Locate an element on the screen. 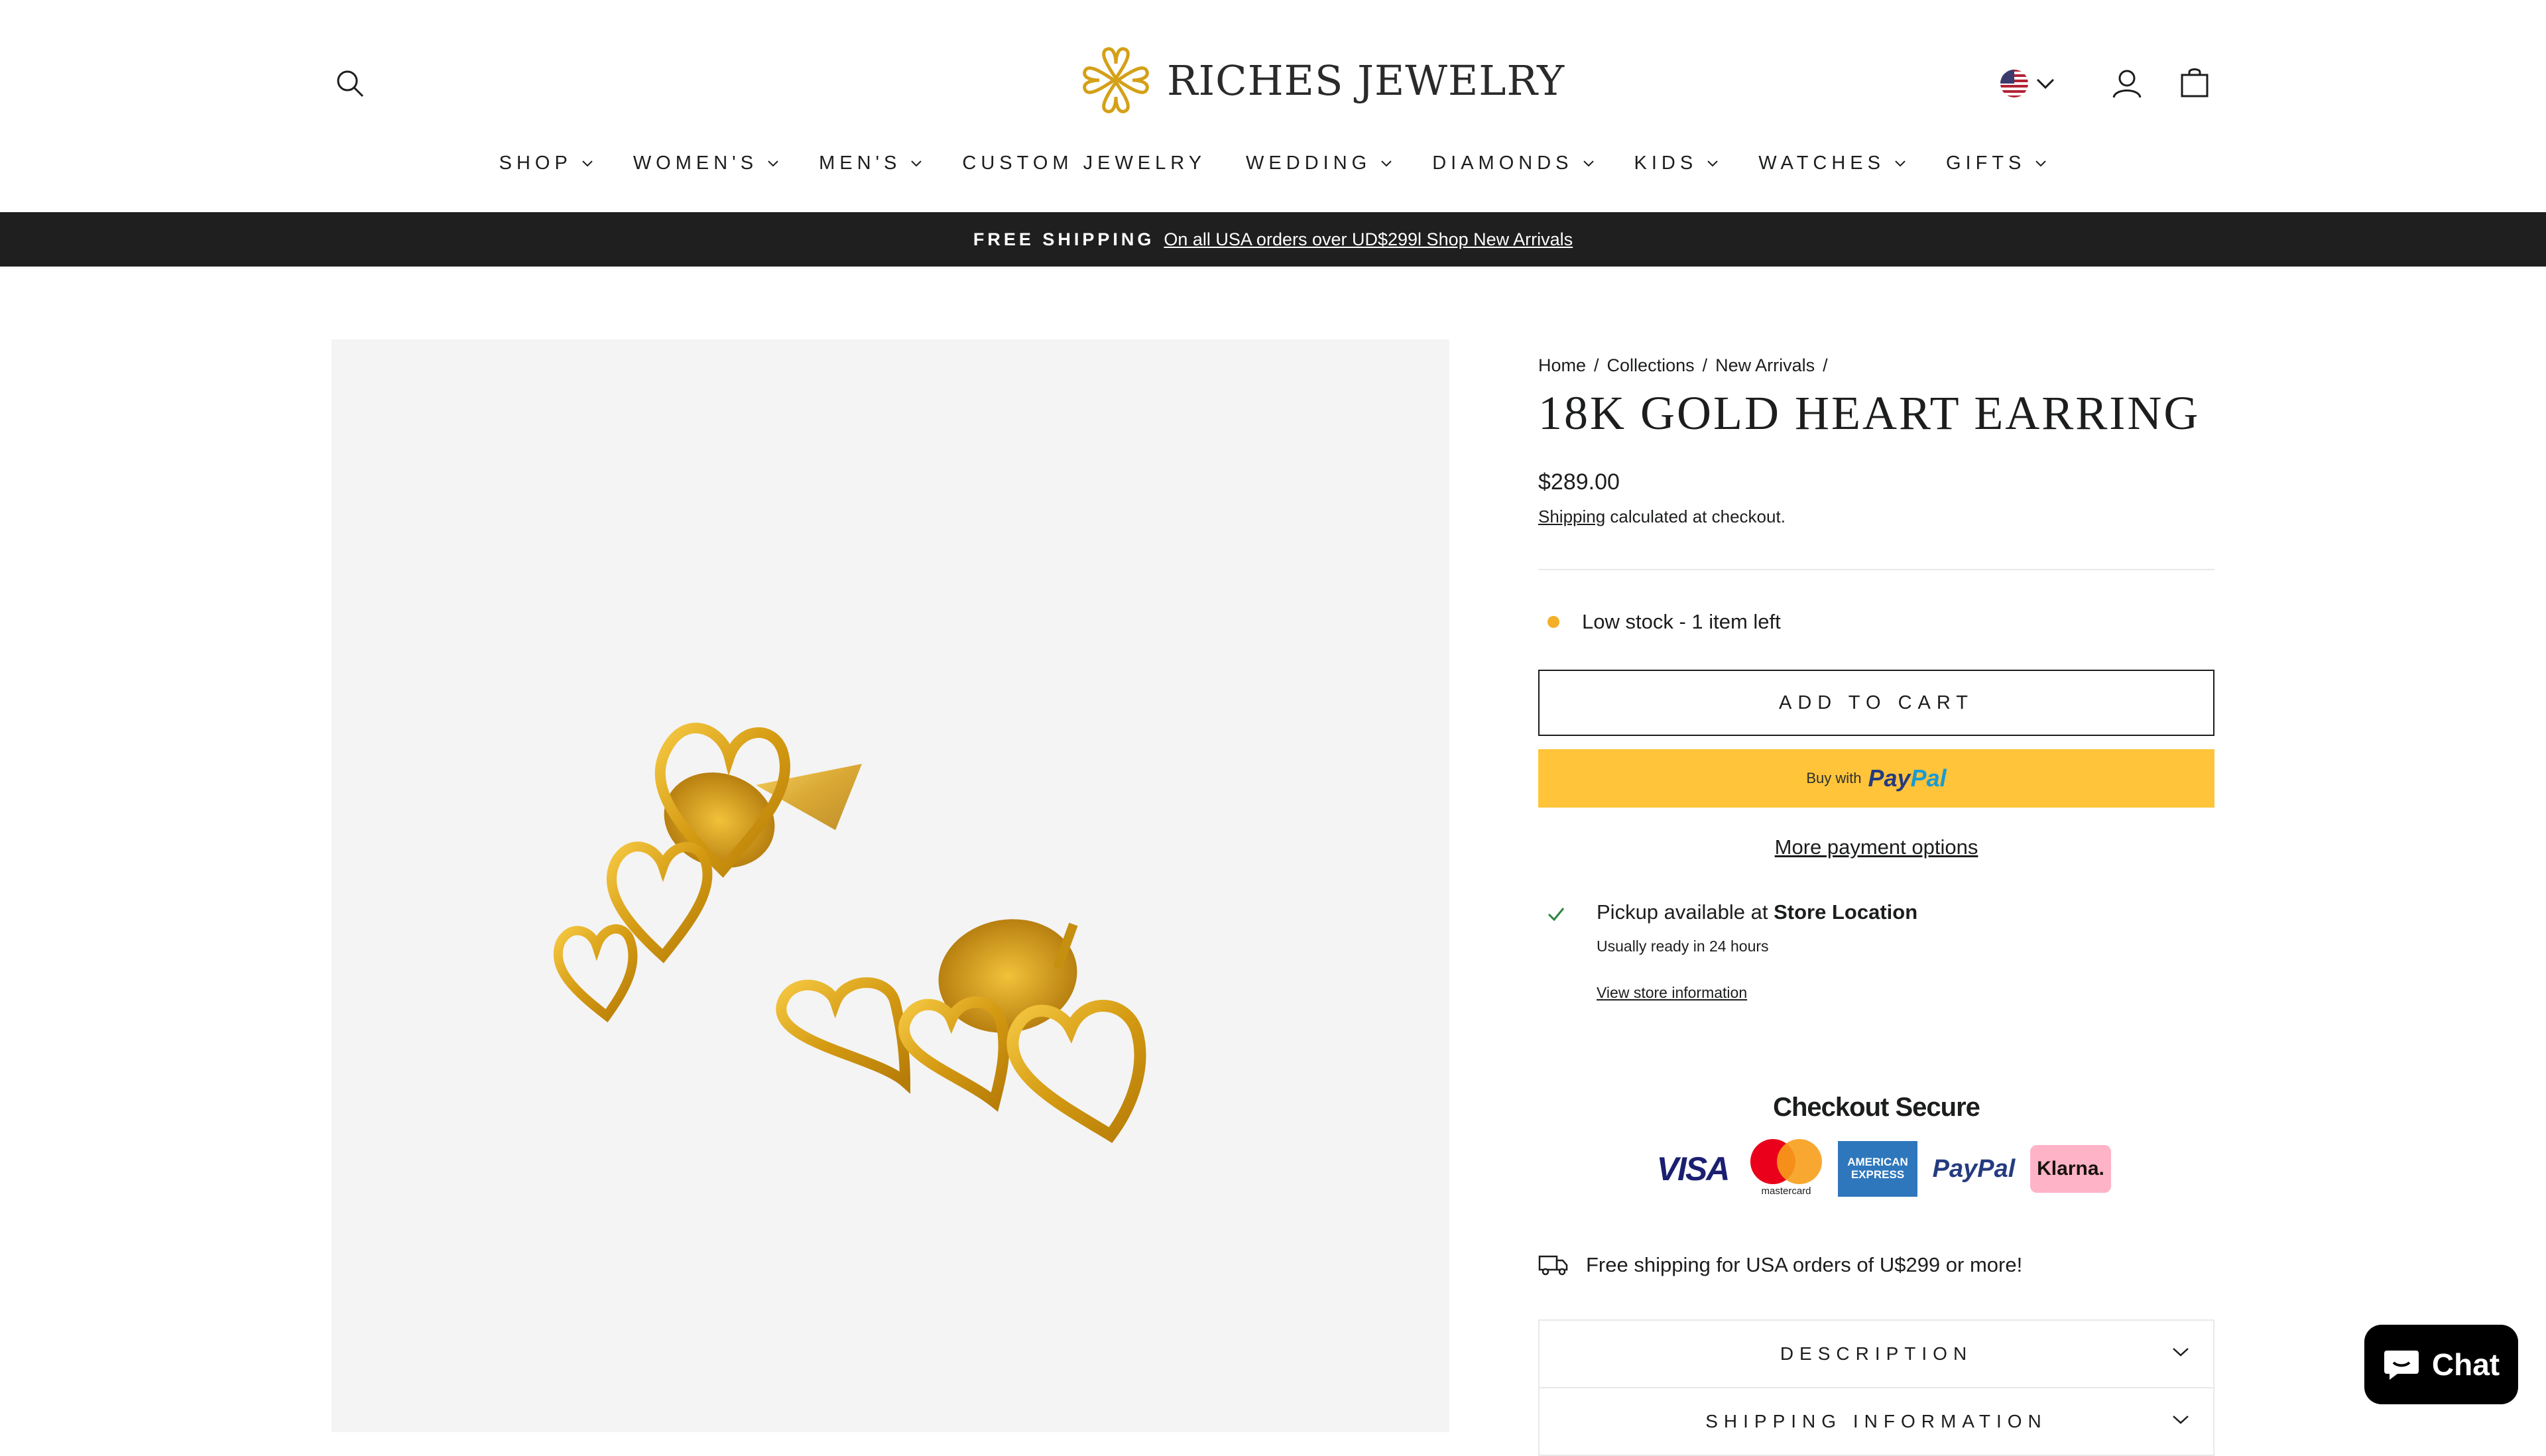  nav-item-label: WEDDING is located at coordinates (1309, 163).